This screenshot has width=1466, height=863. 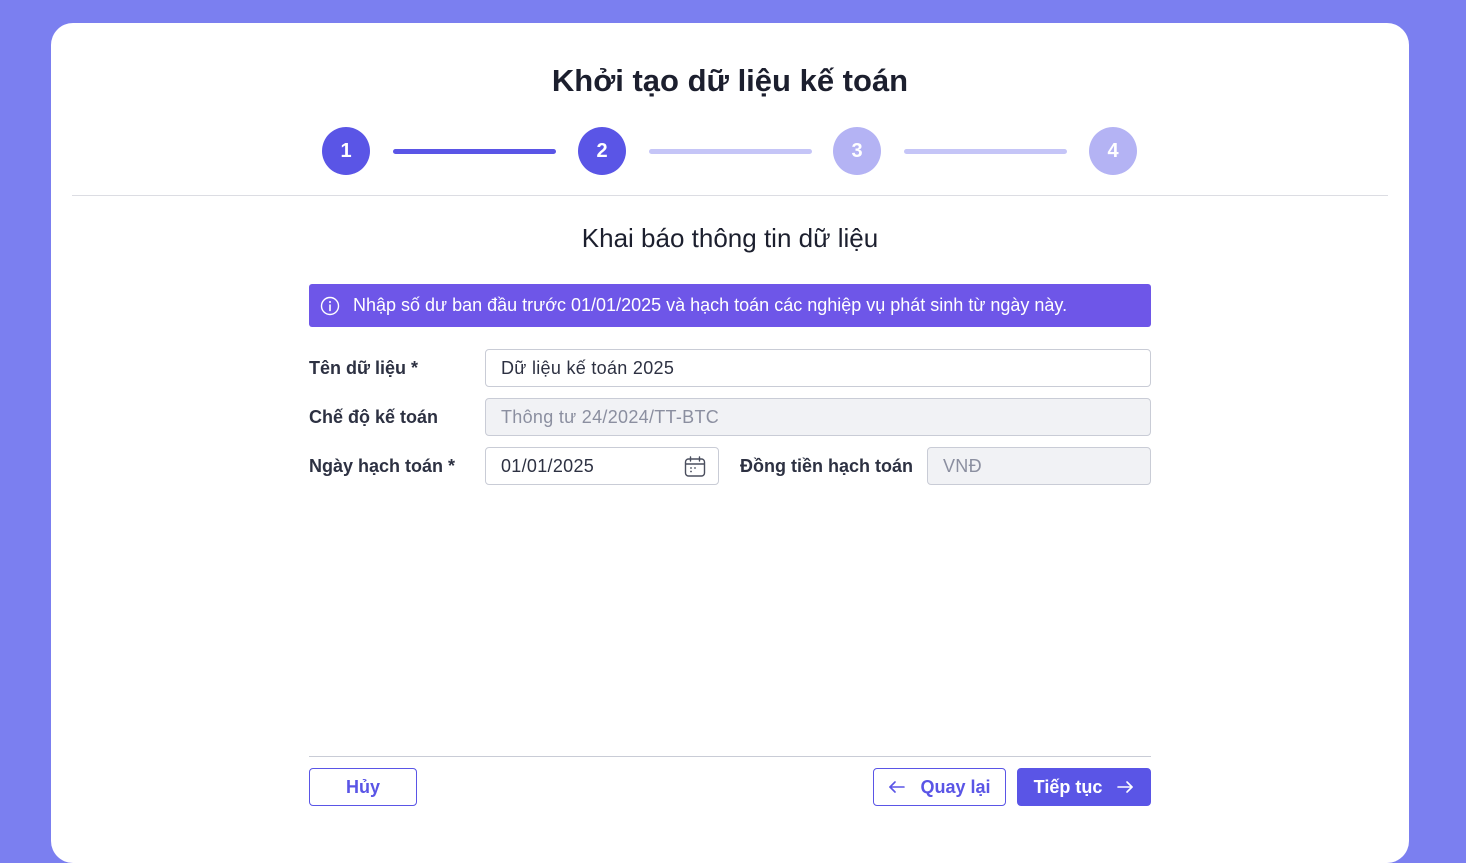 What do you see at coordinates (818, 368) in the screenshot?
I see `data-name-input: Dữ liệu kế toán 2025` at bounding box center [818, 368].